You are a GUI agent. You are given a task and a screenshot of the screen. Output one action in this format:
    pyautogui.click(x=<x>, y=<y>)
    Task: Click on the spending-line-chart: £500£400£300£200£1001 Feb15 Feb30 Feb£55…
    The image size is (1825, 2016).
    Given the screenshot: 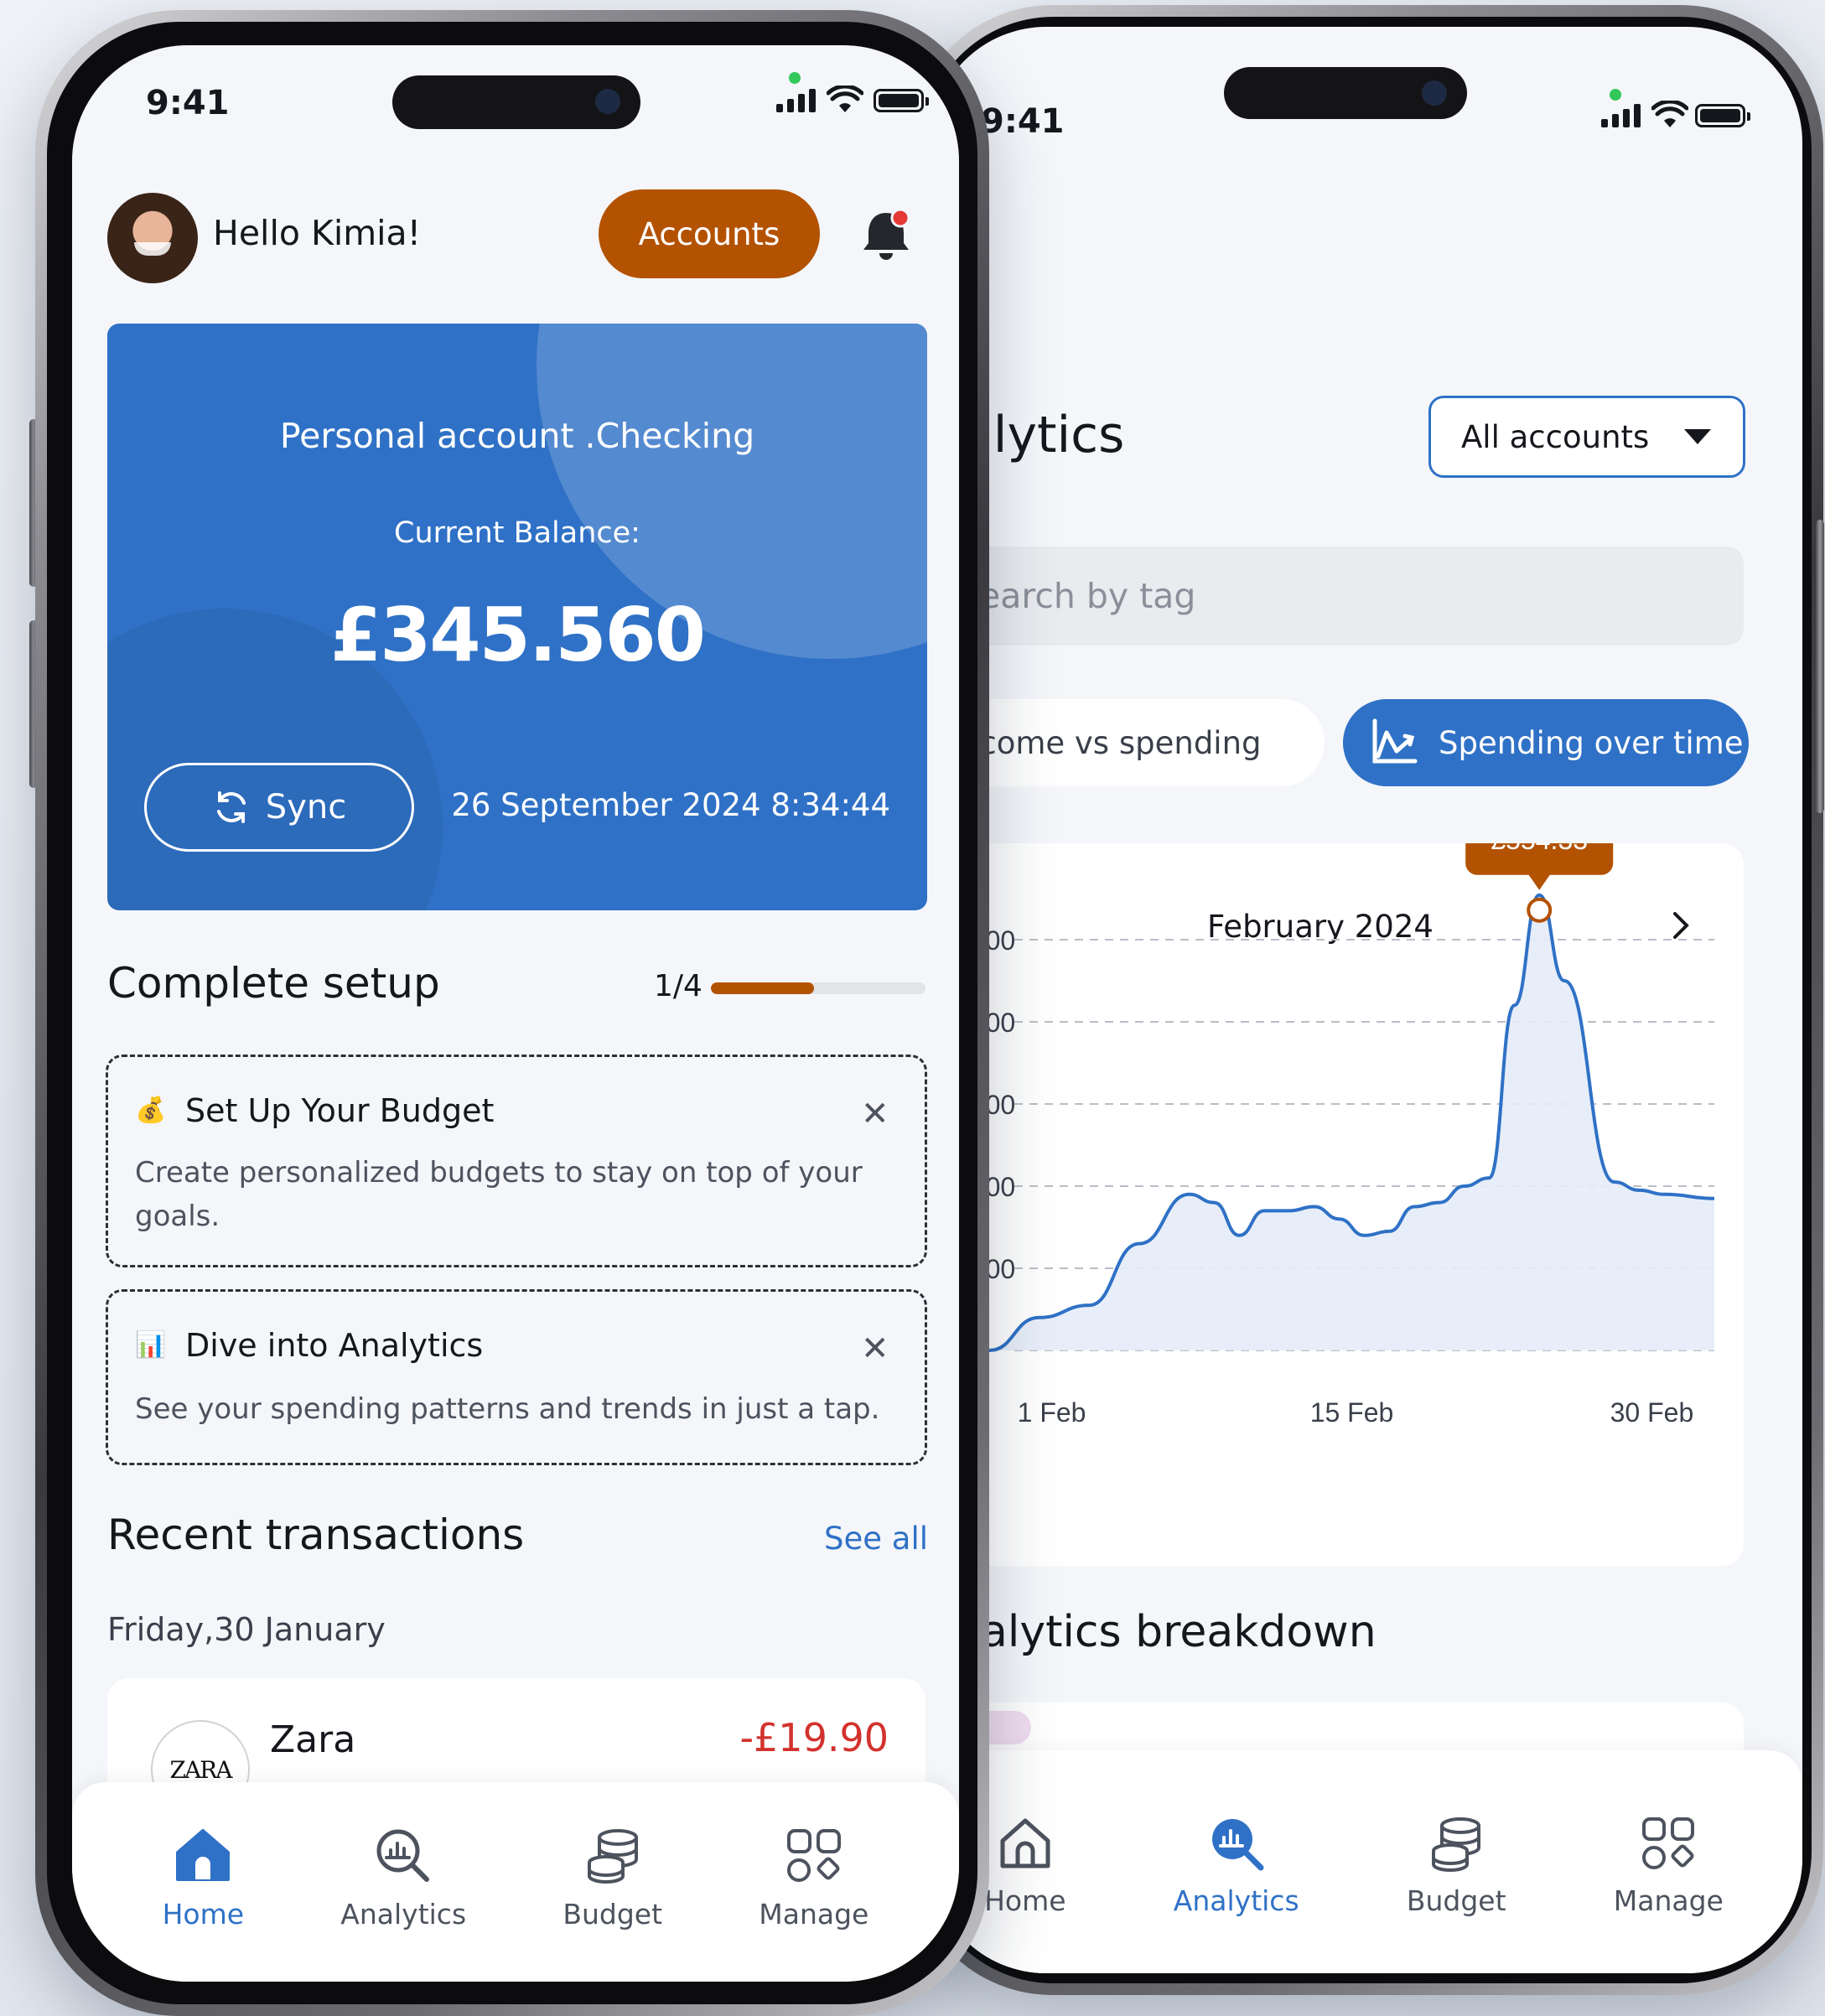 What is the action you would take?
    pyautogui.click(x=1335, y=1136)
    